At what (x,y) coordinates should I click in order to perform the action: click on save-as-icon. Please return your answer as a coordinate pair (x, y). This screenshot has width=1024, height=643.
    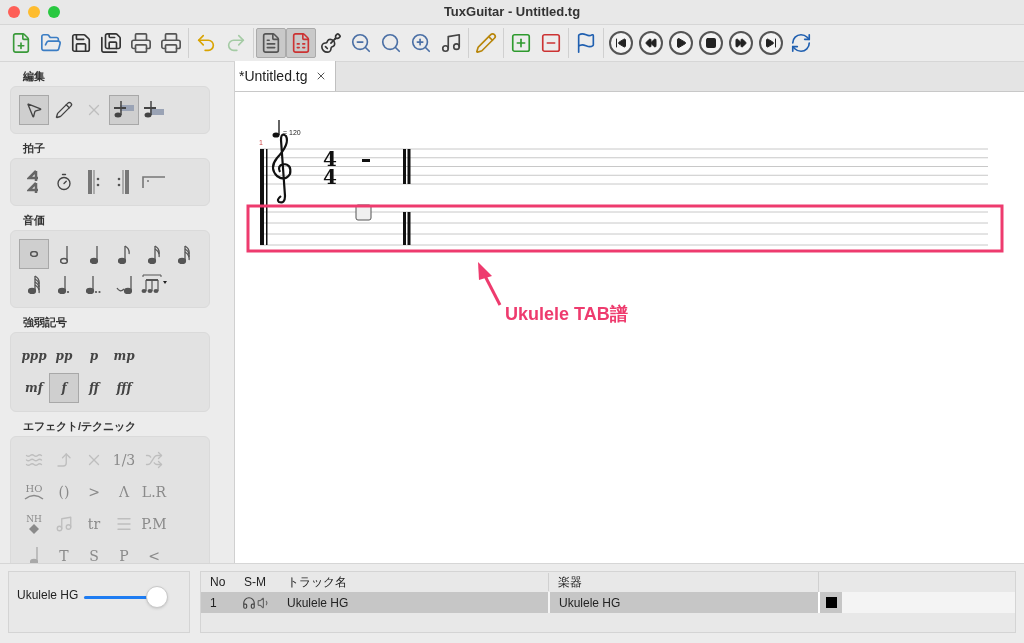
    Looking at the image, I should click on (111, 43).